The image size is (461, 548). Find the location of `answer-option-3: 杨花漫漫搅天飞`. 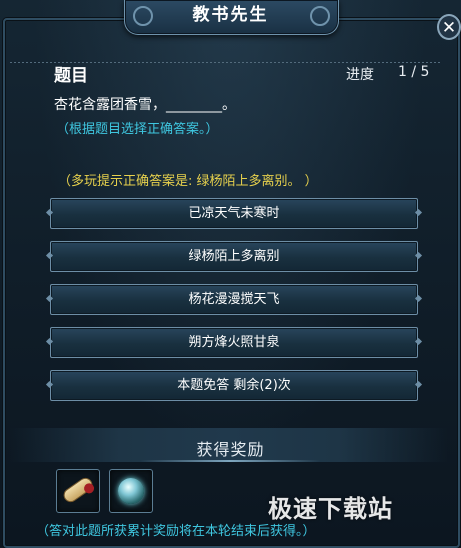

answer-option-3: 杨花漫漫搅天飞 is located at coordinates (234, 299).